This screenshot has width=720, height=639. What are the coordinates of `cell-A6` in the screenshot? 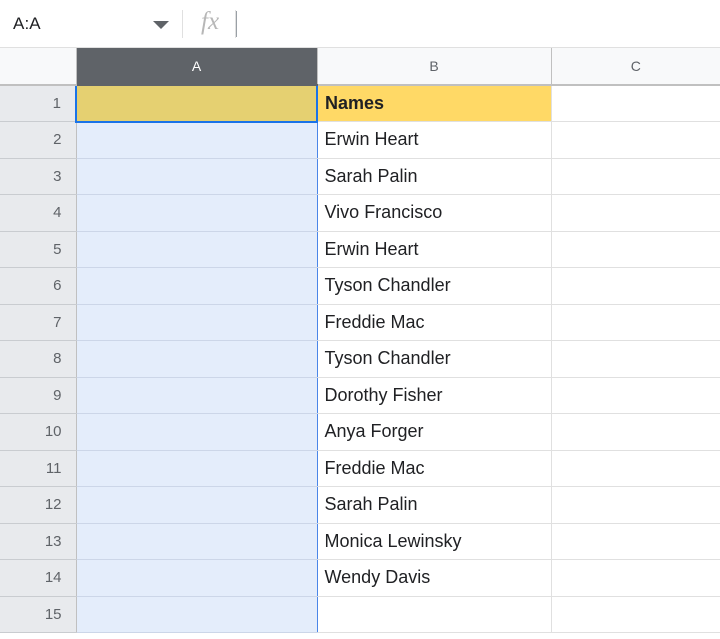 It's located at (197, 286).